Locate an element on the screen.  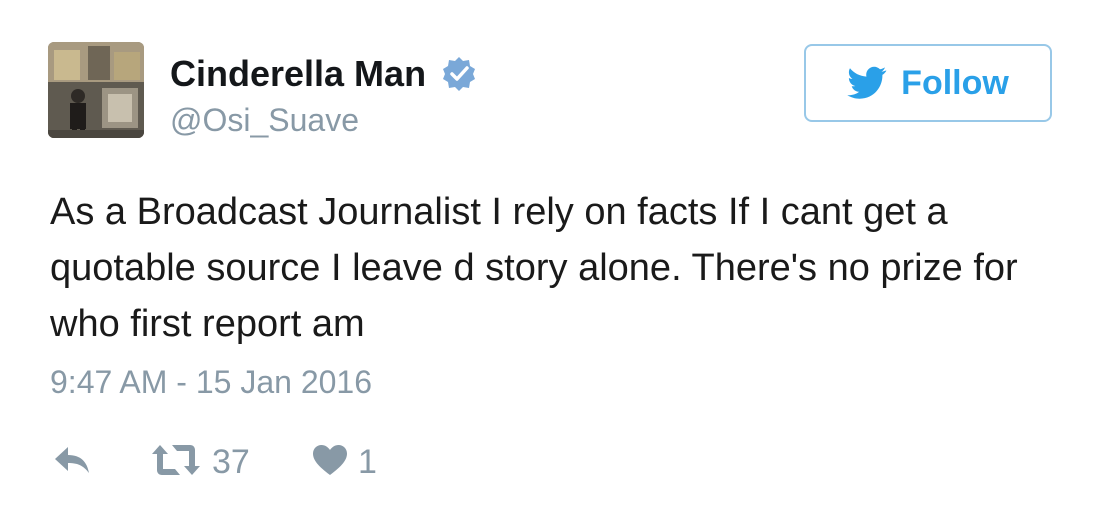
avatar is located at coordinates (96, 90).